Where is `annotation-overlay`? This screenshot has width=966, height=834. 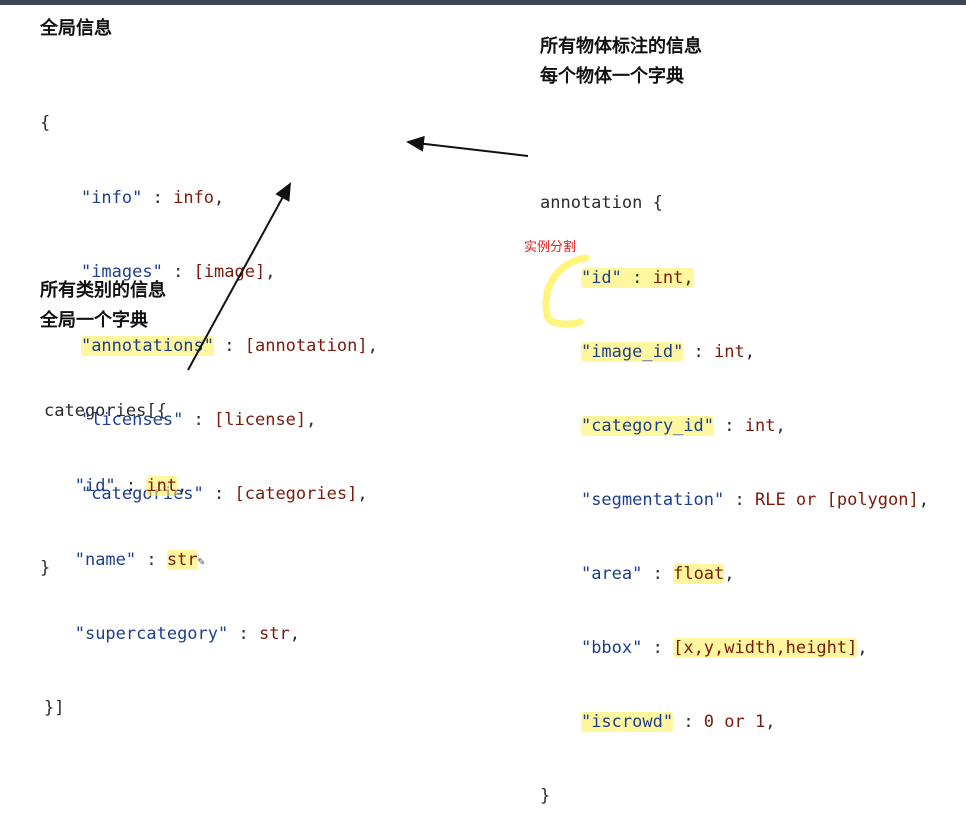
annotation-overlay is located at coordinates (388, 253).